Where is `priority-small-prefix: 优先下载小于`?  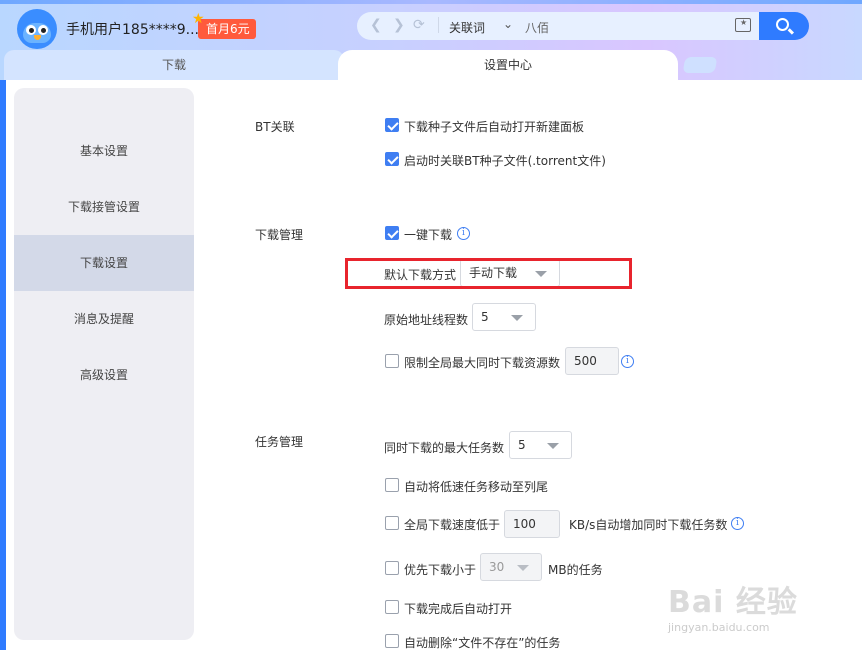
priority-small-prefix: 优先下载小于 is located at coordinates (440, 570).